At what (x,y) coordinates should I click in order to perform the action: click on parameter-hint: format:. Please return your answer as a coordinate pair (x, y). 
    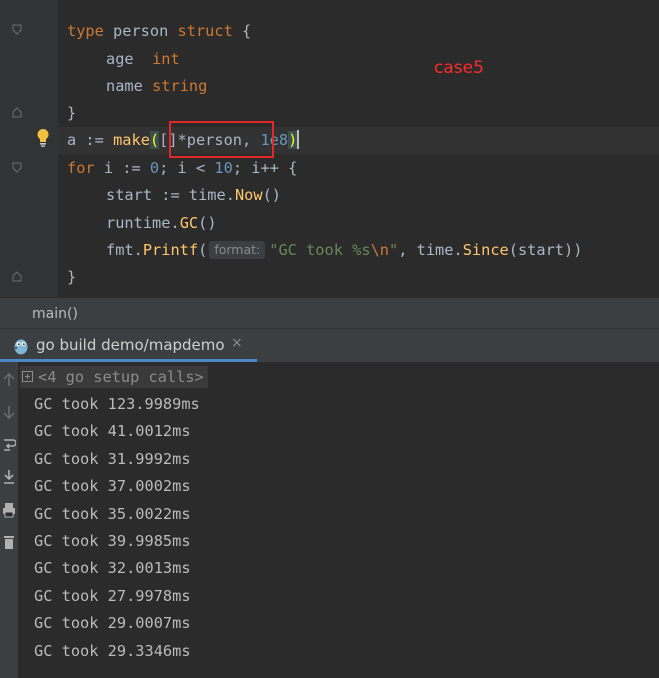
    Looking at the image, I should click on (237, 250).